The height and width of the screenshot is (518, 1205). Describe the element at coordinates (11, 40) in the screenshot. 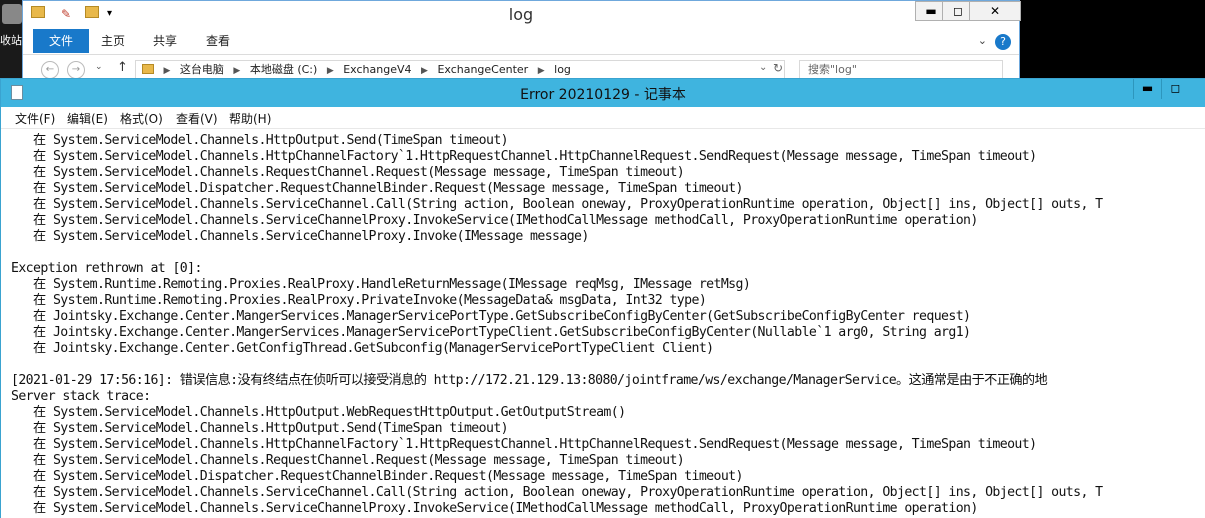

I see `desktop-icon-label: 收站` at that location.